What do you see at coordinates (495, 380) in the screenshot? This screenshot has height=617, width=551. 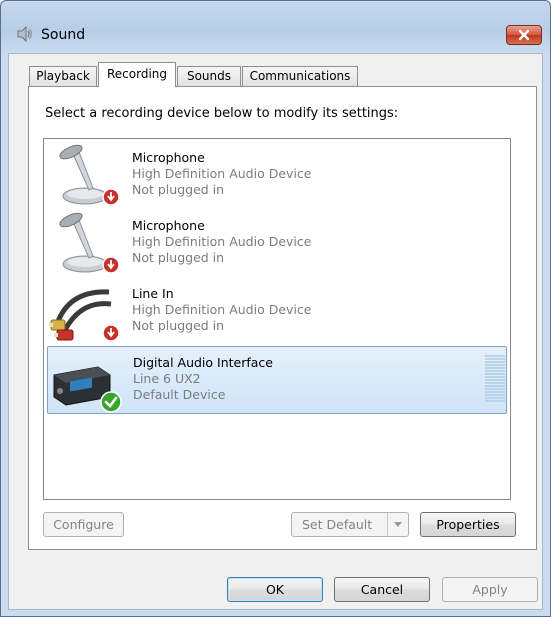 I see `level-meter` at bounding box center [495, 380].